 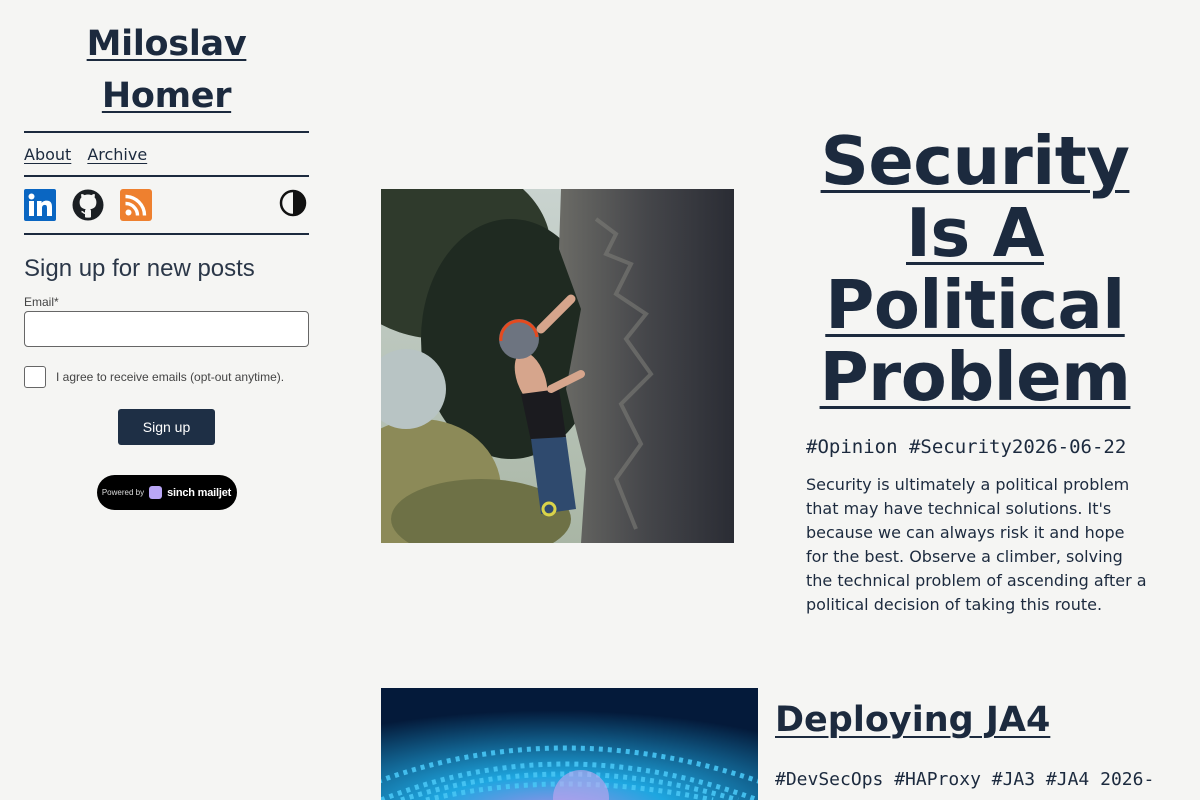 What do you see at coordinates (166, 492) in the screenshot?
I see `powered-by-badge: Powered by sinch mailjet` at bounding box center [166, 492].